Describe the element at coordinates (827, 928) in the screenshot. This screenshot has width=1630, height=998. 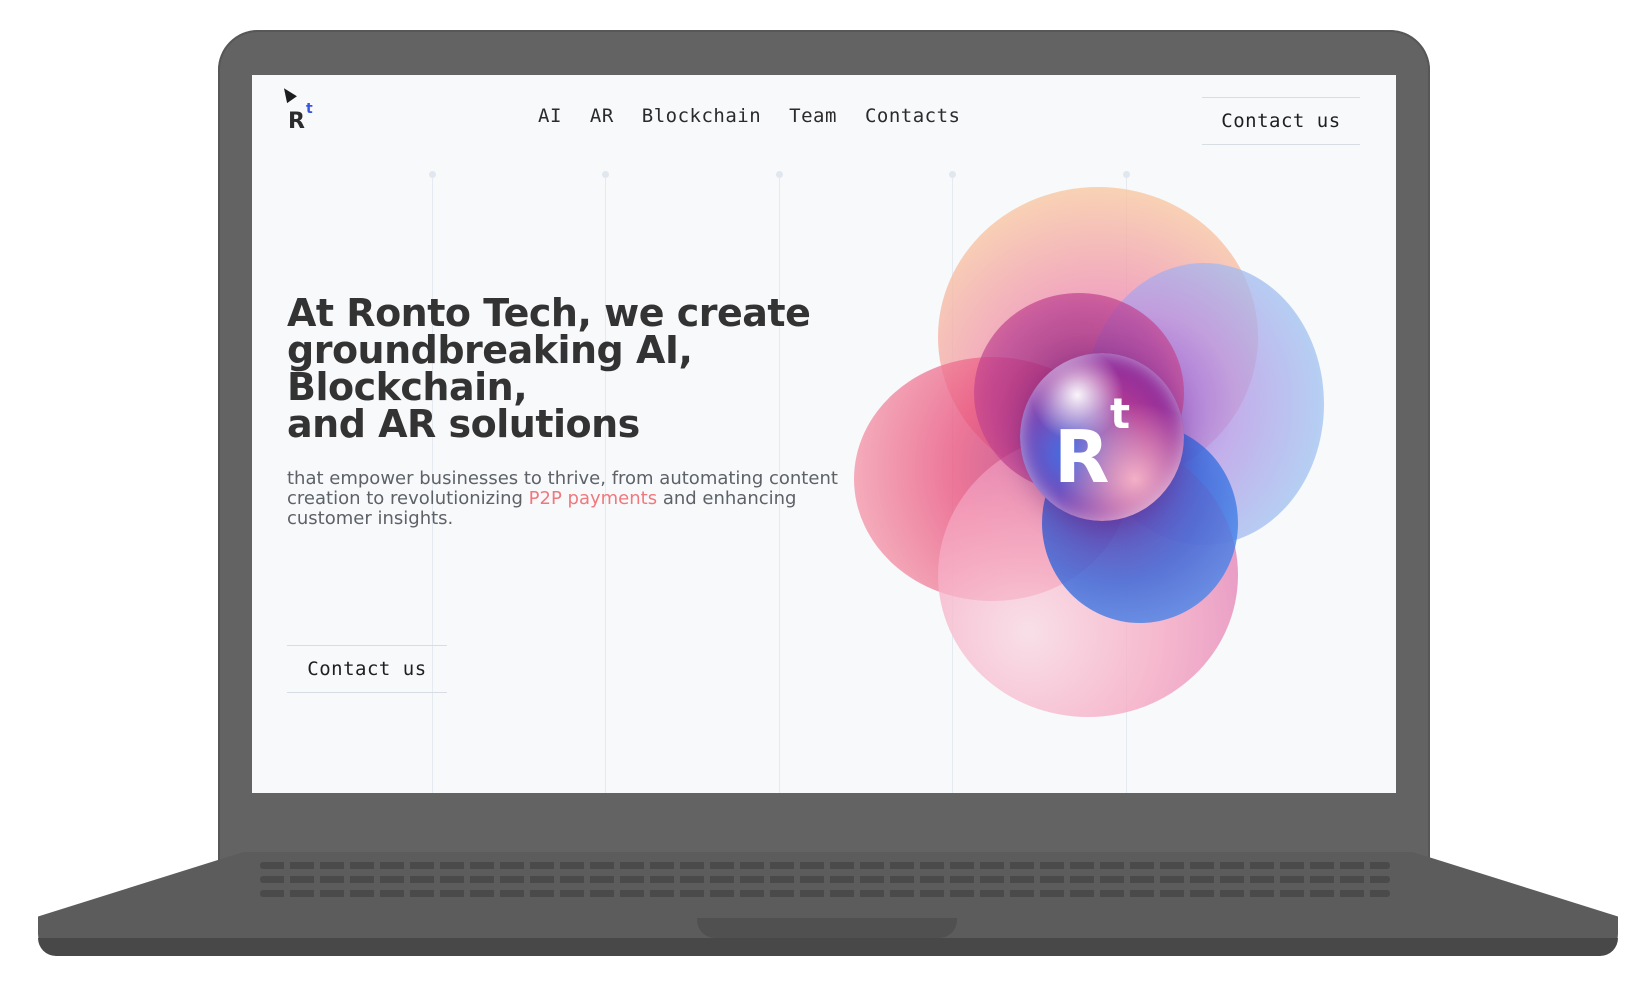
I see `trackpad-notch` at that location.